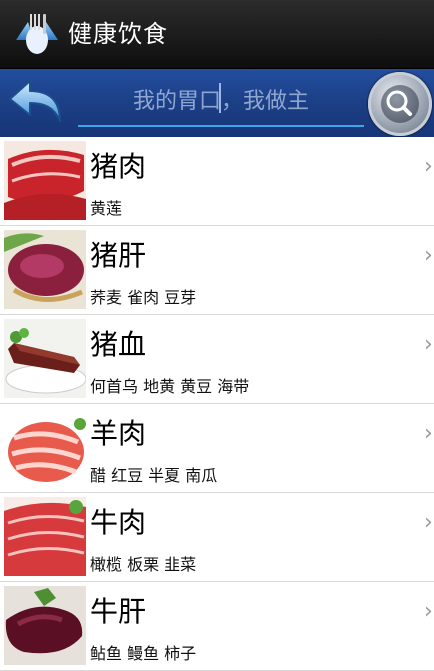 The width and height of the screenshot is (434, 671). Describe the element at coordinates (45, 625) in the screenshot. I see `beef-liver-image` at that location.